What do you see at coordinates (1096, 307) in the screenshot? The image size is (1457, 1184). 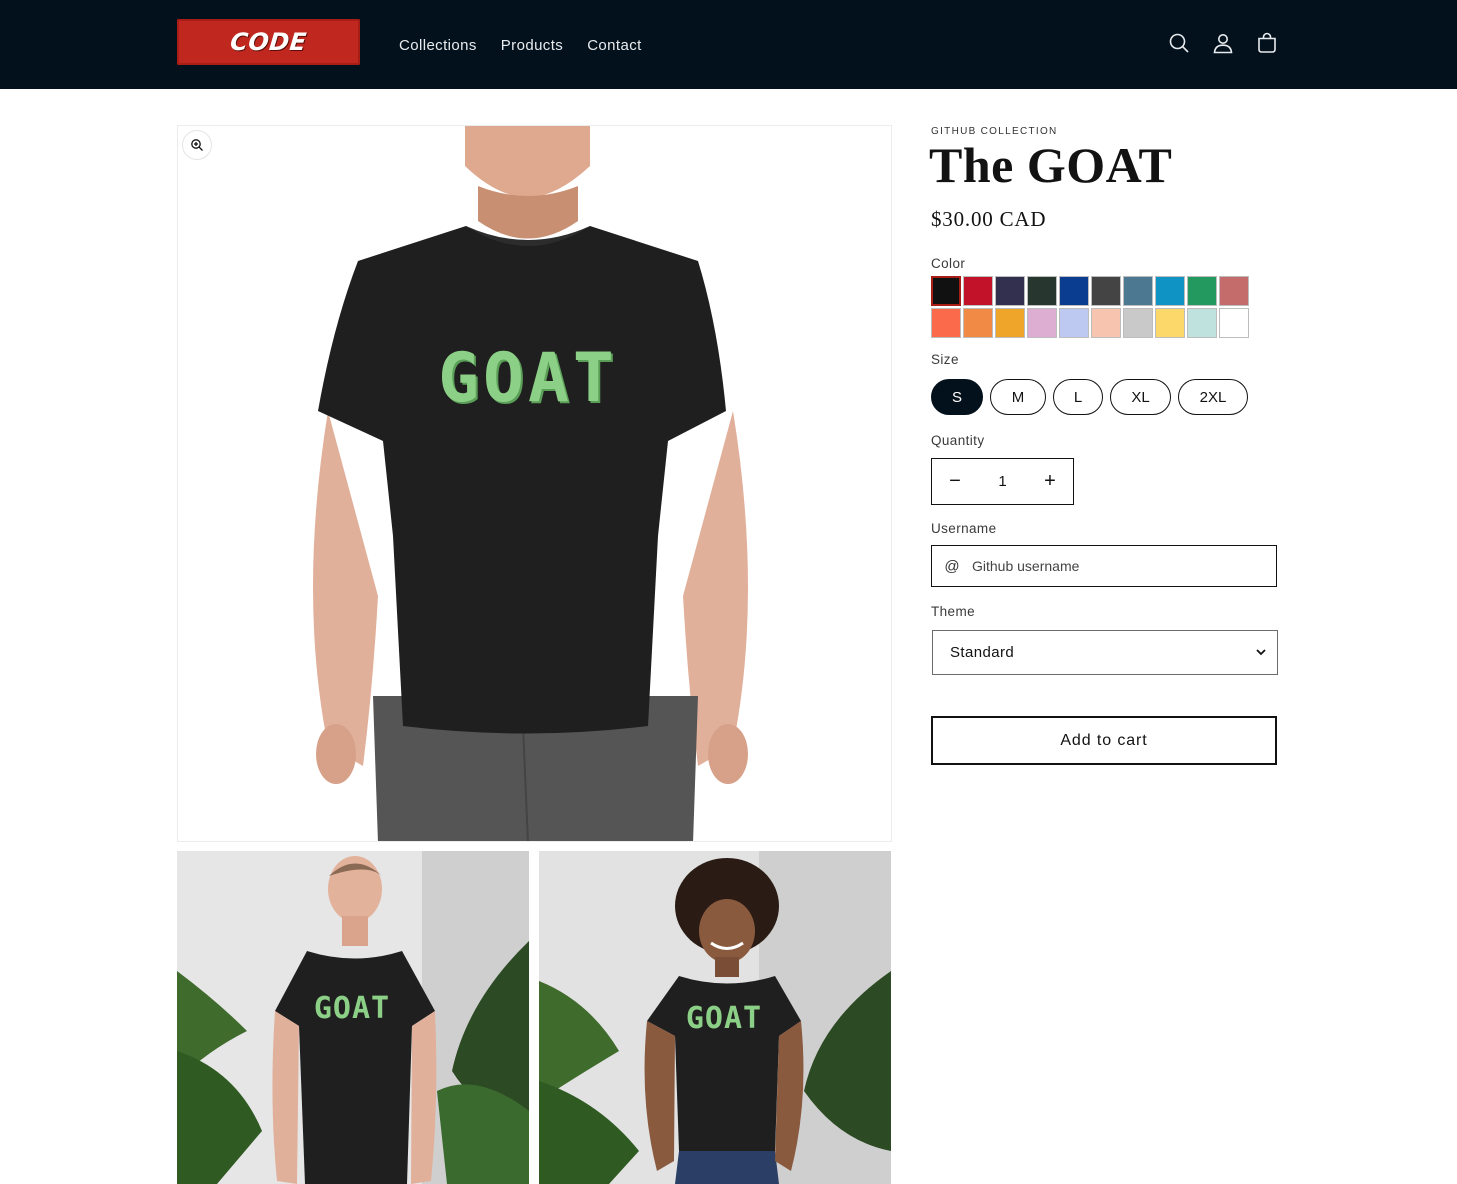 I see `color-swatches` at bounding box center [1096, 307].